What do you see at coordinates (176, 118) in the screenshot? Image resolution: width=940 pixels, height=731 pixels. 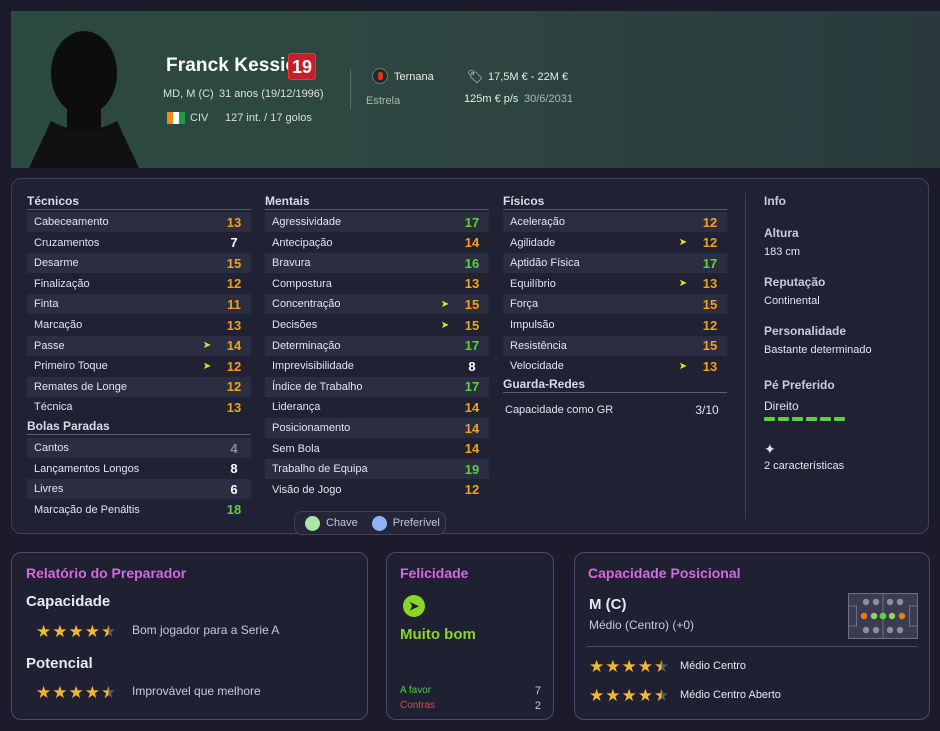 I see `ivory-coast-flag-icon` at bounding box center [176, 118].